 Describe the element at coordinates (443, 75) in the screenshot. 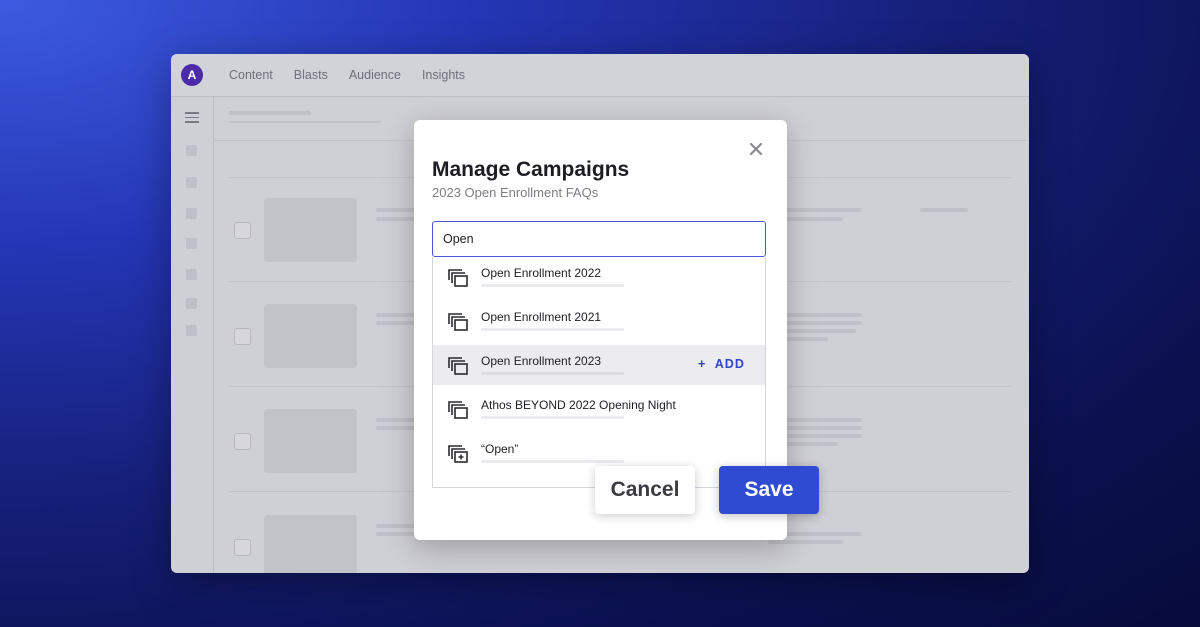

I see `nav-item-insights: Insights` at that location.